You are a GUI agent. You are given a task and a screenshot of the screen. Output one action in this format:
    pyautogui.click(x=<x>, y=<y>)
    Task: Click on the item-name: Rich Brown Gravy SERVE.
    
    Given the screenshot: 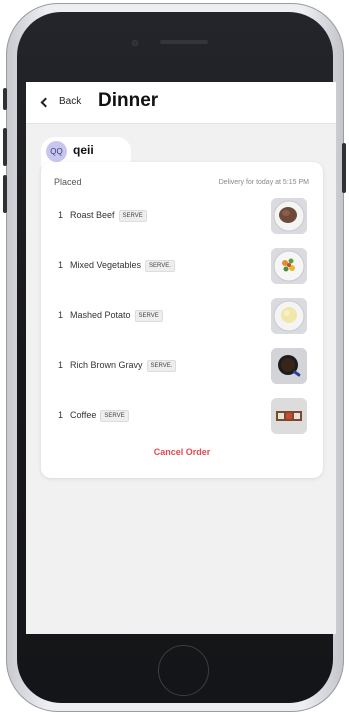 What is the action you would take?
    pyautogui.click(x=123, y=366)
    